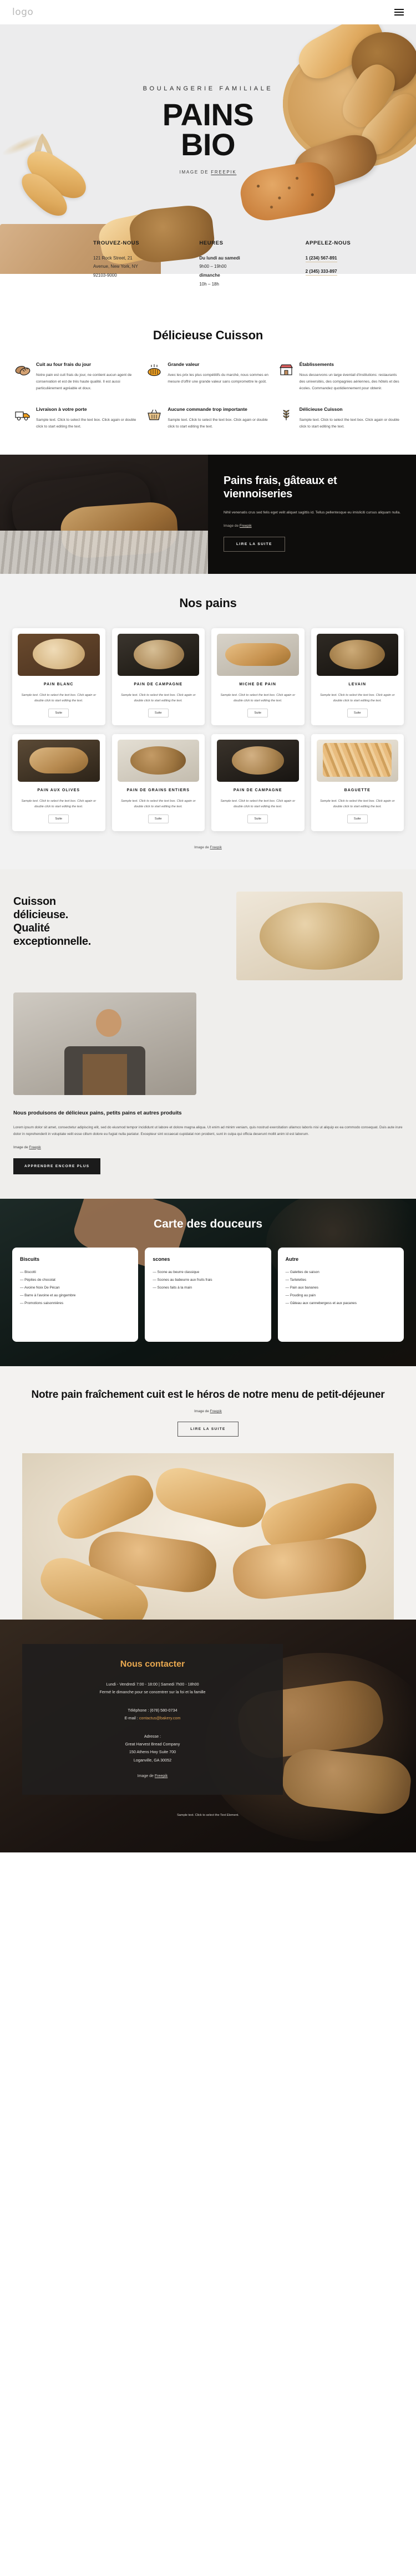 This screenshot has width=416, height=2576. What do you see at coordinates (321, 258) in the screenshot?
I see `phone-link-1: 1 (234) 567-891` at bounding box center [321, 258].